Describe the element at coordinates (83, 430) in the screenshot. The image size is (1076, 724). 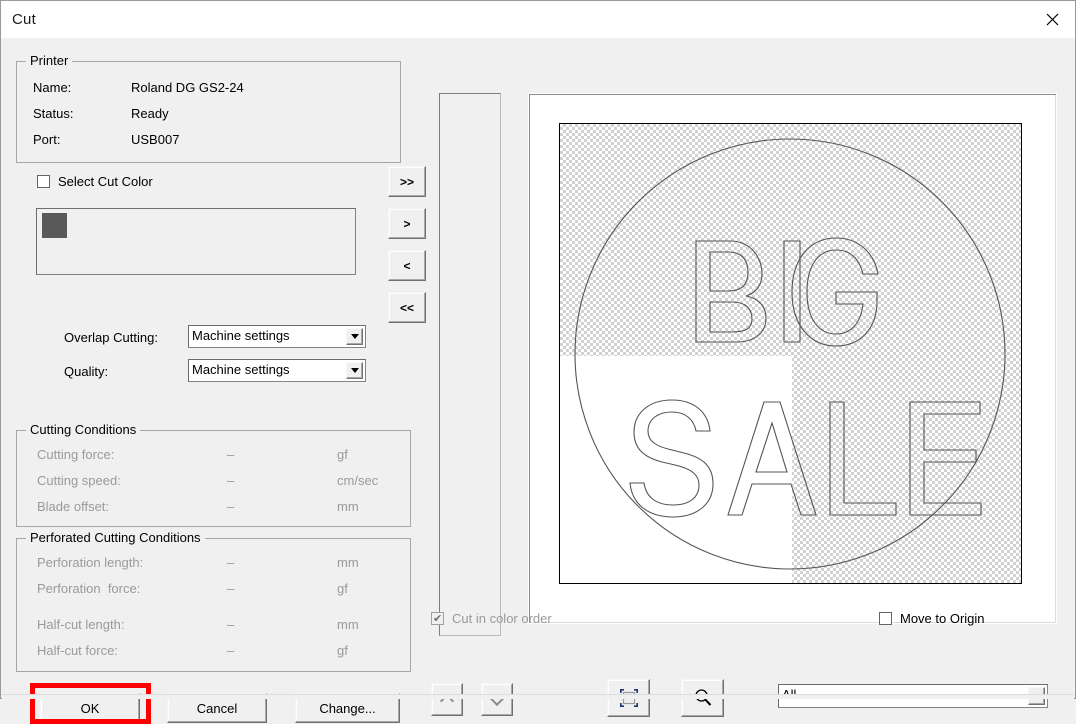
I see `cutting-conditions-legend: Cutting Conditions` at that location.